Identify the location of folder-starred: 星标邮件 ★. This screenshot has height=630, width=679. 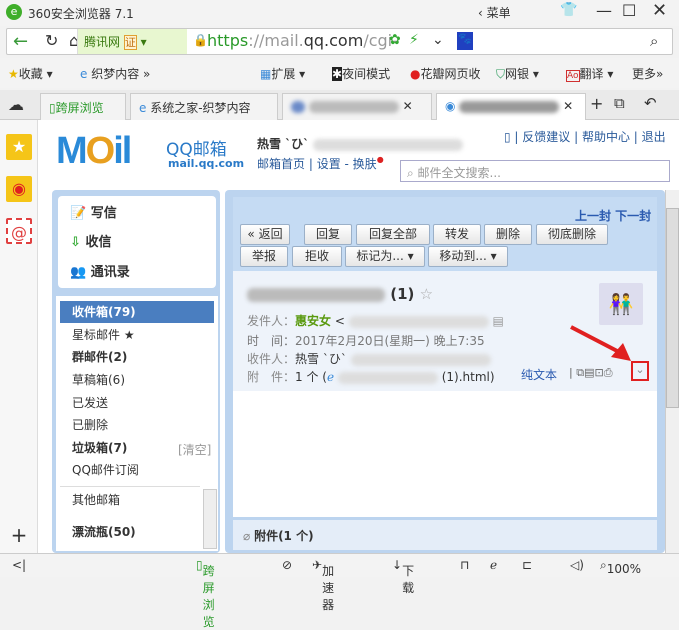
(137, 335).